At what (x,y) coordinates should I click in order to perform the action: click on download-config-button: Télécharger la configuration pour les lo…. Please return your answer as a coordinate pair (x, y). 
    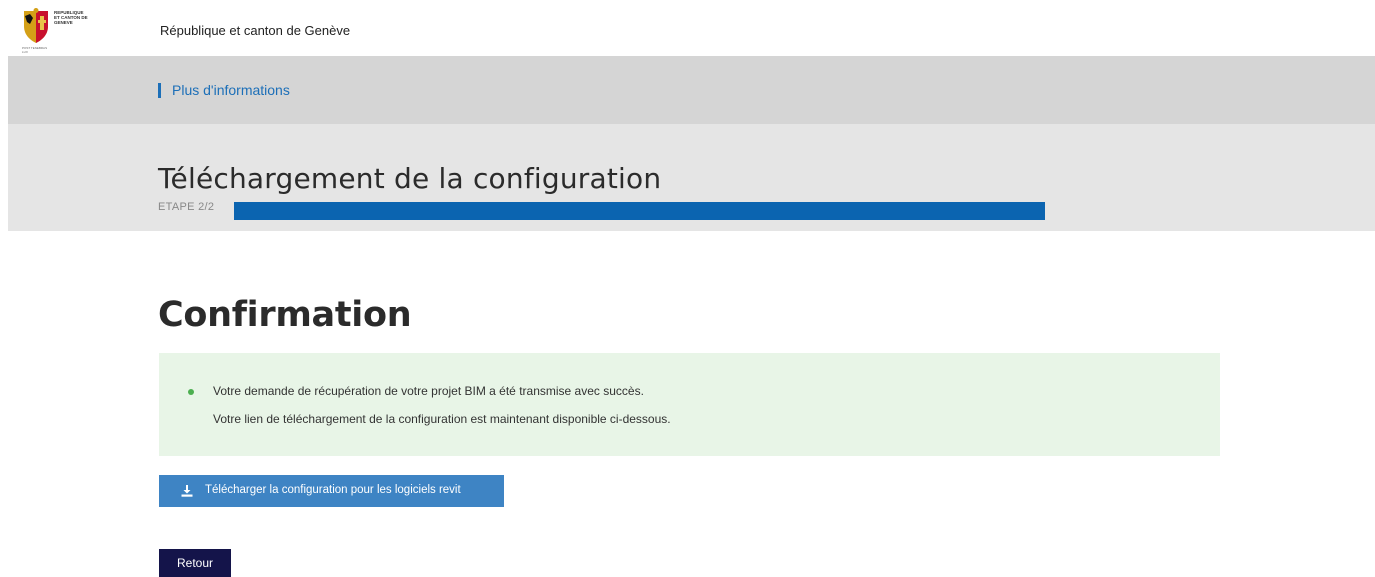
    Looking at the image, I should click on (331, 491).